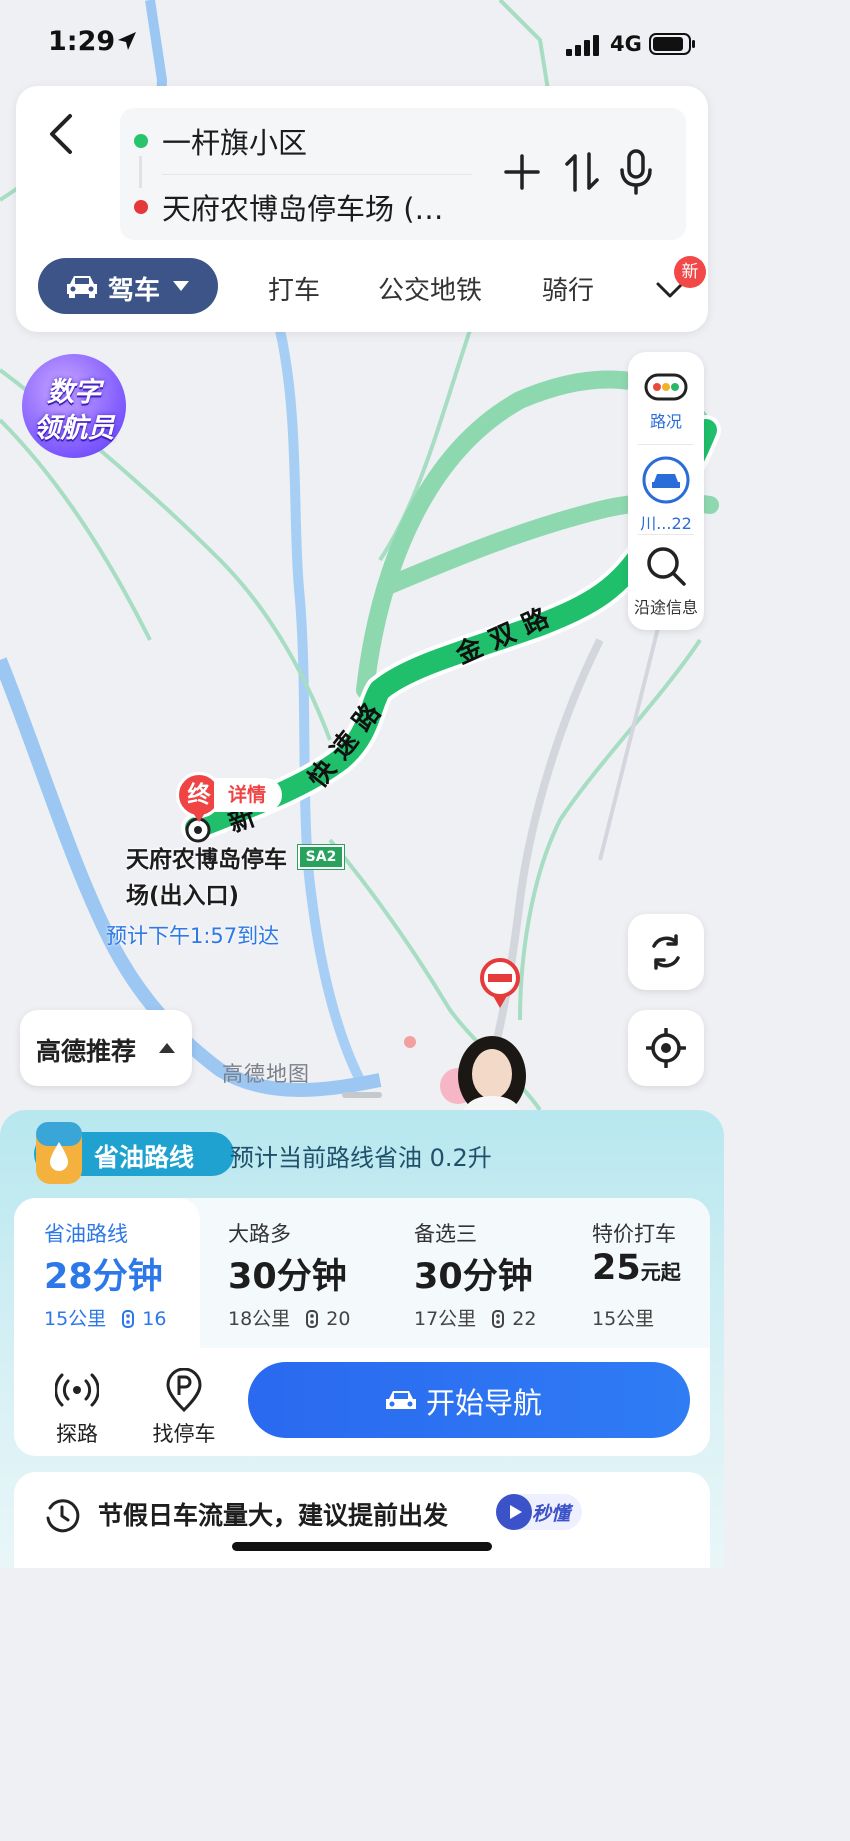 The height and width of the screenshot is (1841, 850). I want to click on taxi-offer-name: 特价打车, so click(634, 1234).